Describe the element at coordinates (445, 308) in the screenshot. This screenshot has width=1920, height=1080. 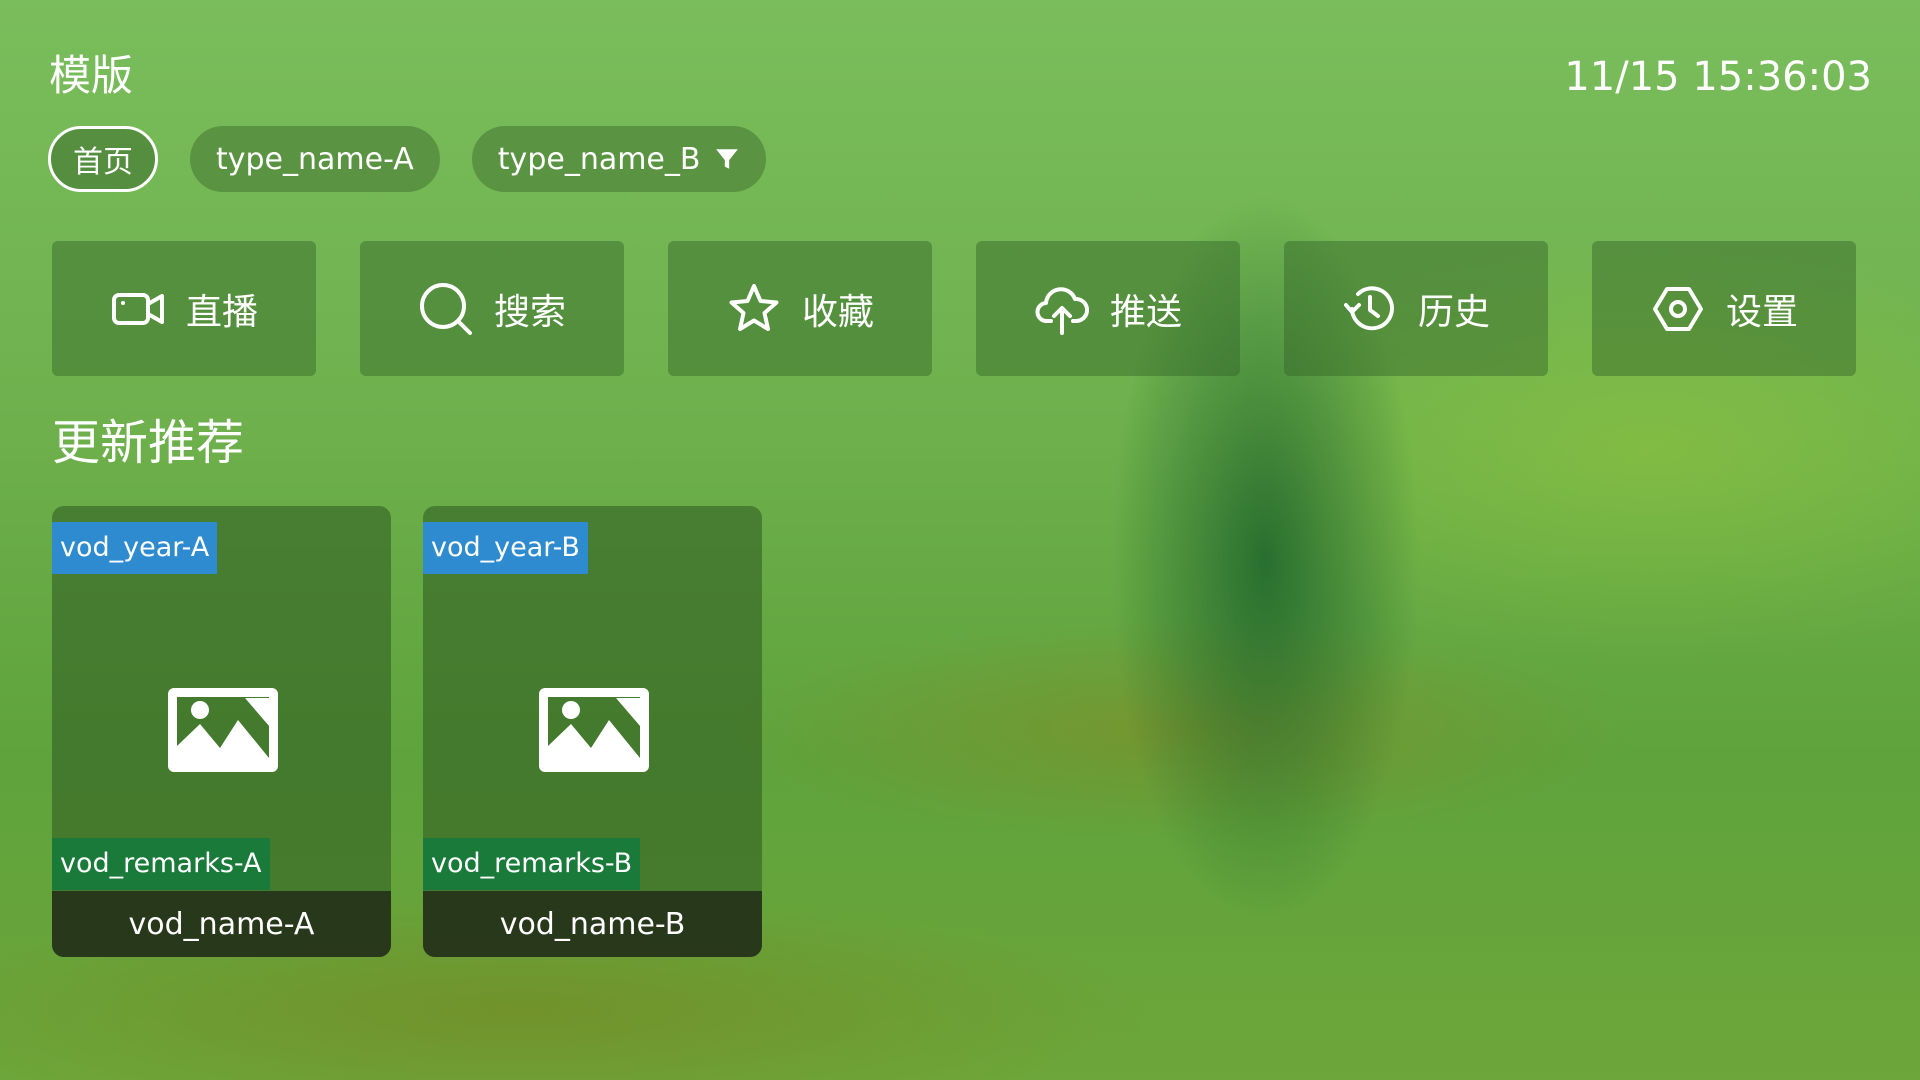
I see `search-icon` at that location.